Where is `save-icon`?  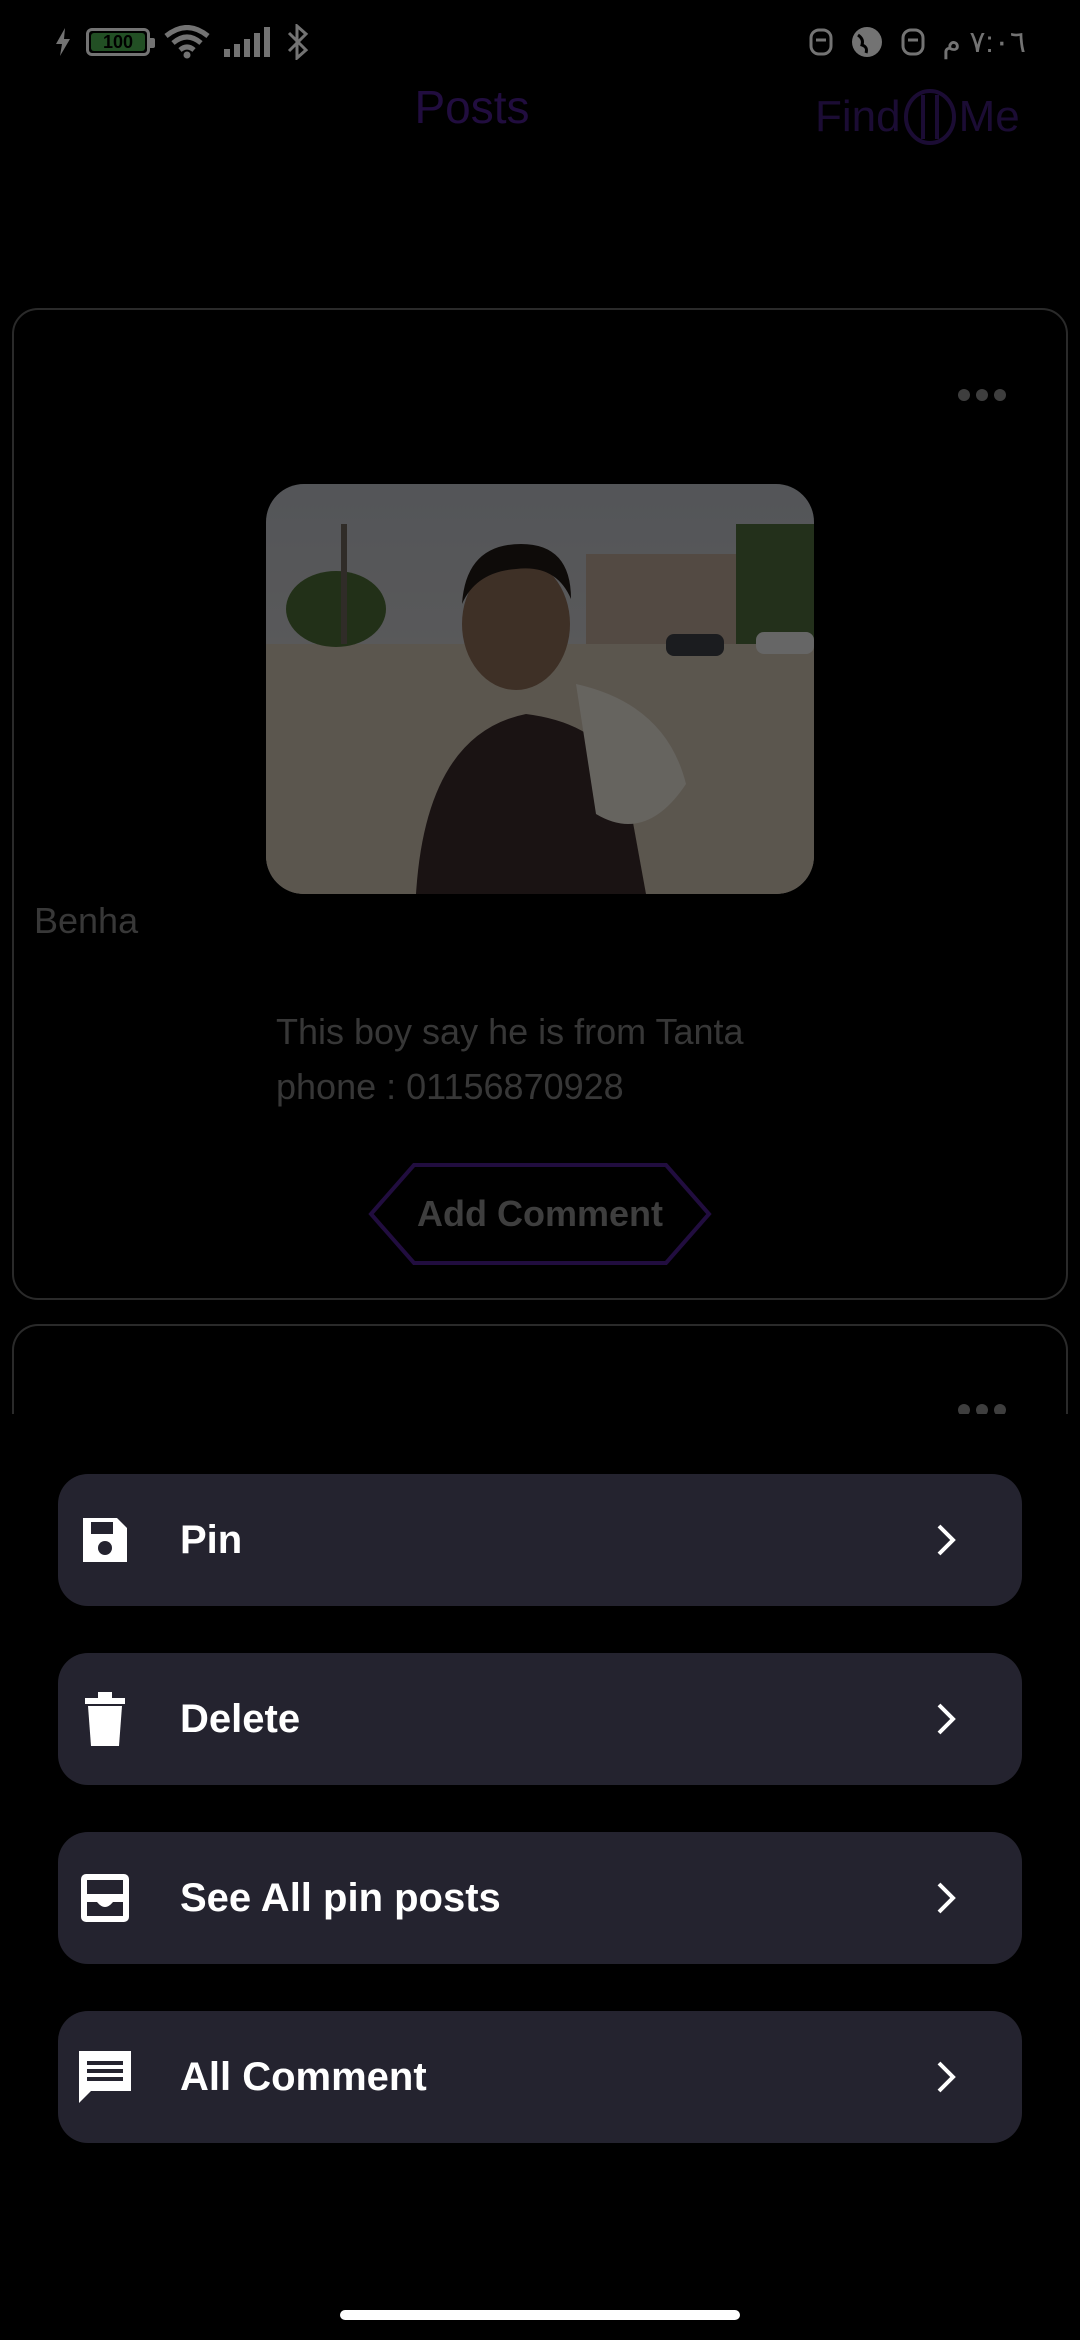 save-icon is located at coordinates (105, 1540).